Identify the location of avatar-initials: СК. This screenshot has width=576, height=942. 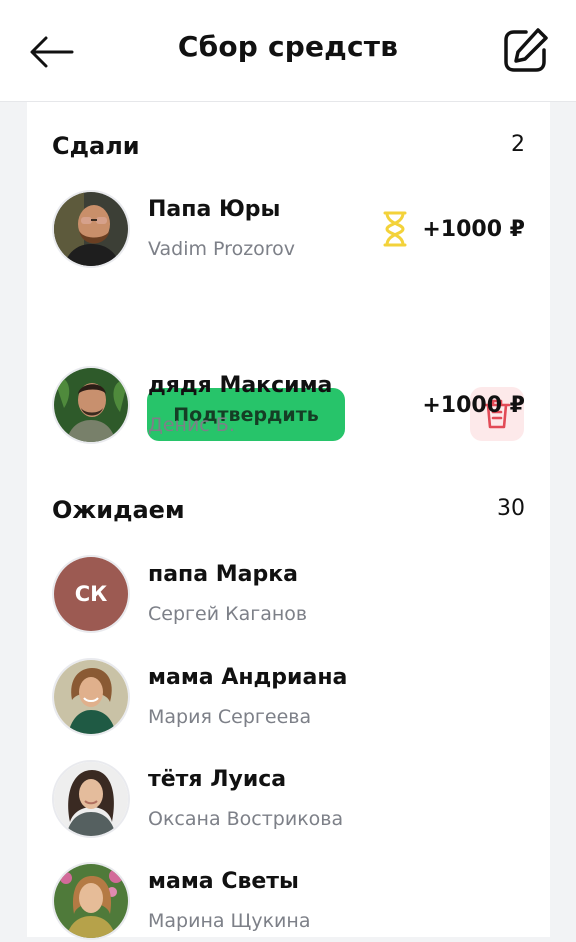
(91, 594).